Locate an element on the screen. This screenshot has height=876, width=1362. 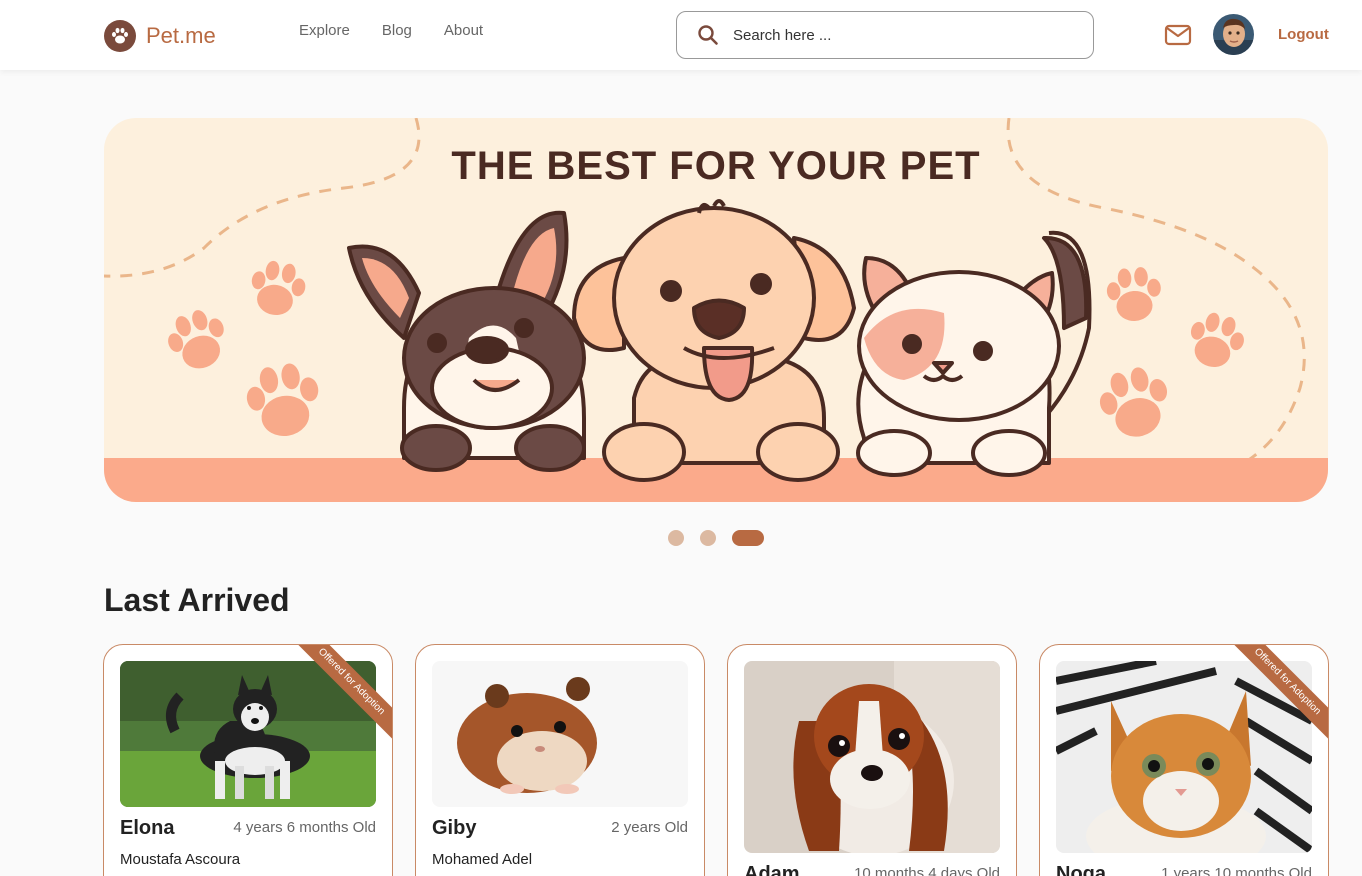
paw-prints-left is located at coordinates (243, 348).